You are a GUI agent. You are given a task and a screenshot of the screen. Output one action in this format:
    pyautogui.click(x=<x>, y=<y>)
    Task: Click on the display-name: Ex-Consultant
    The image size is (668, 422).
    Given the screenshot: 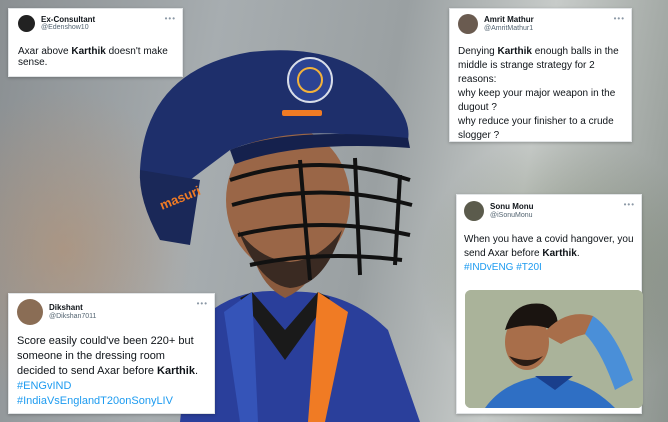 What is the action you would take?
    pyautogui.click(x=68, y=19)
    